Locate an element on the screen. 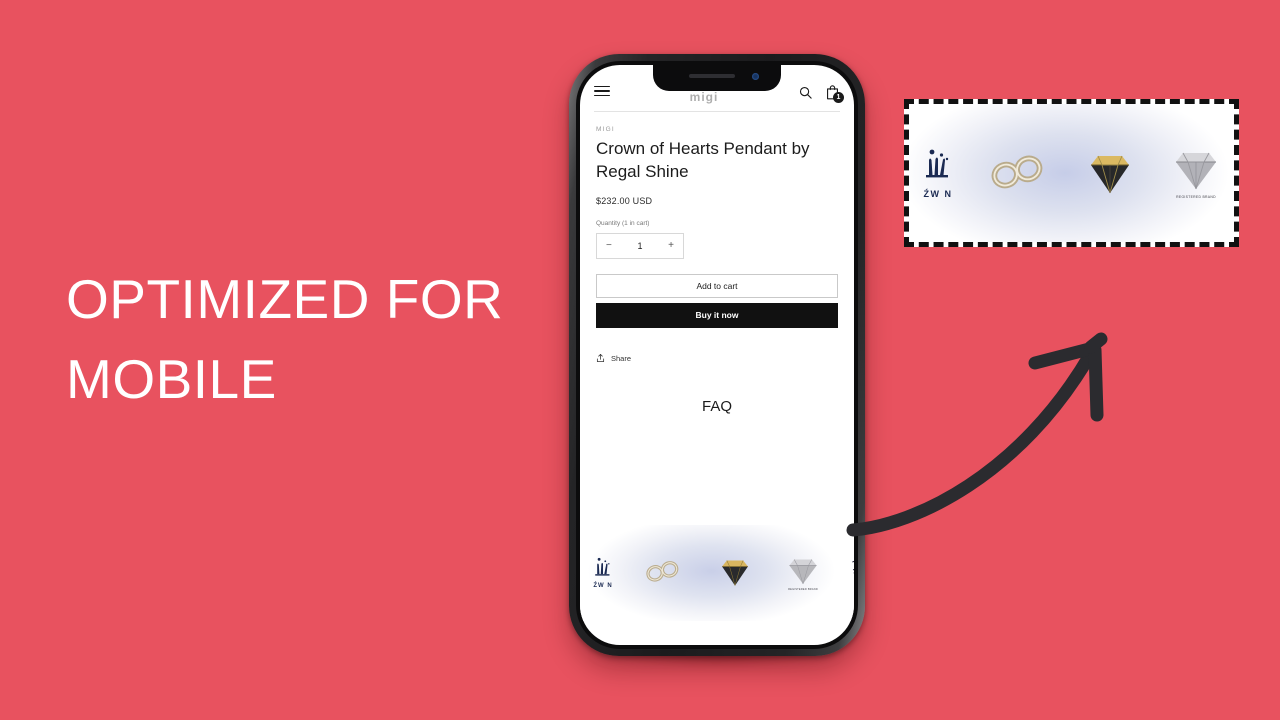 The width and height of the screenshot is (1280, 720). notch-camera-icon is located at coordinates (755, 76).